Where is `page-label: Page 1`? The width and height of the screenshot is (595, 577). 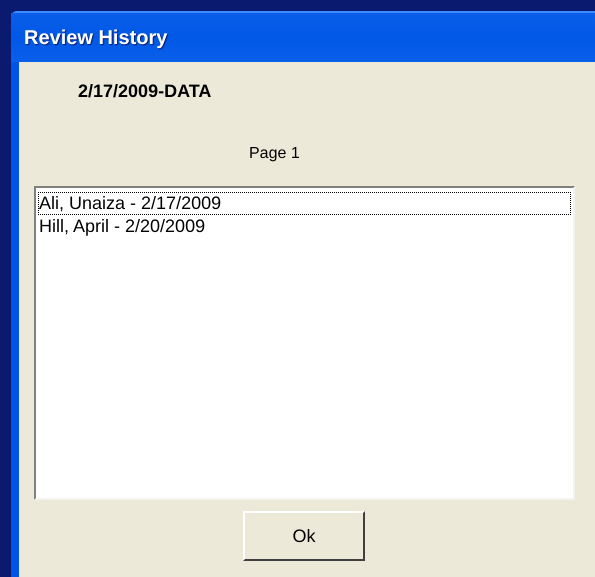
page-label: Page 1 is located at coordinates (274, 153).